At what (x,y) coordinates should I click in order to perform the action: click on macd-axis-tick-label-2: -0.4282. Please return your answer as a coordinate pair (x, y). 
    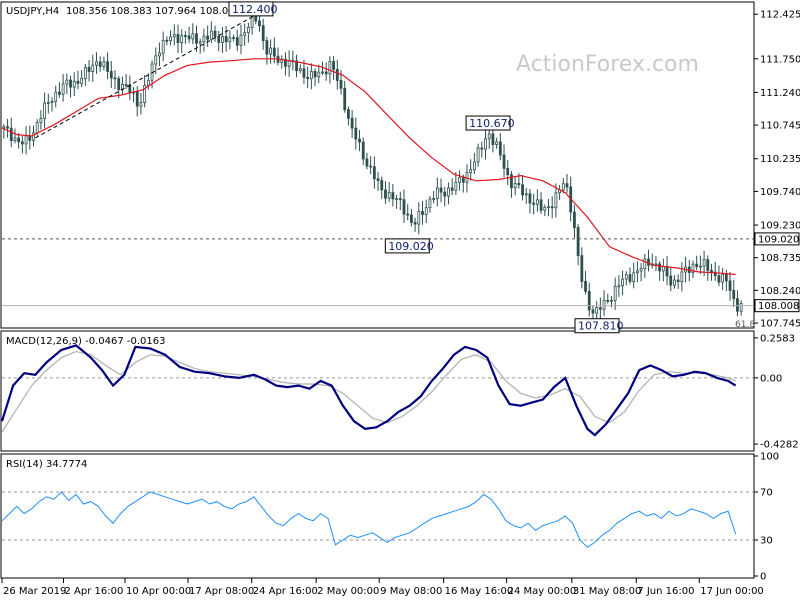
    Looking at the image, I should click on (779, 445).